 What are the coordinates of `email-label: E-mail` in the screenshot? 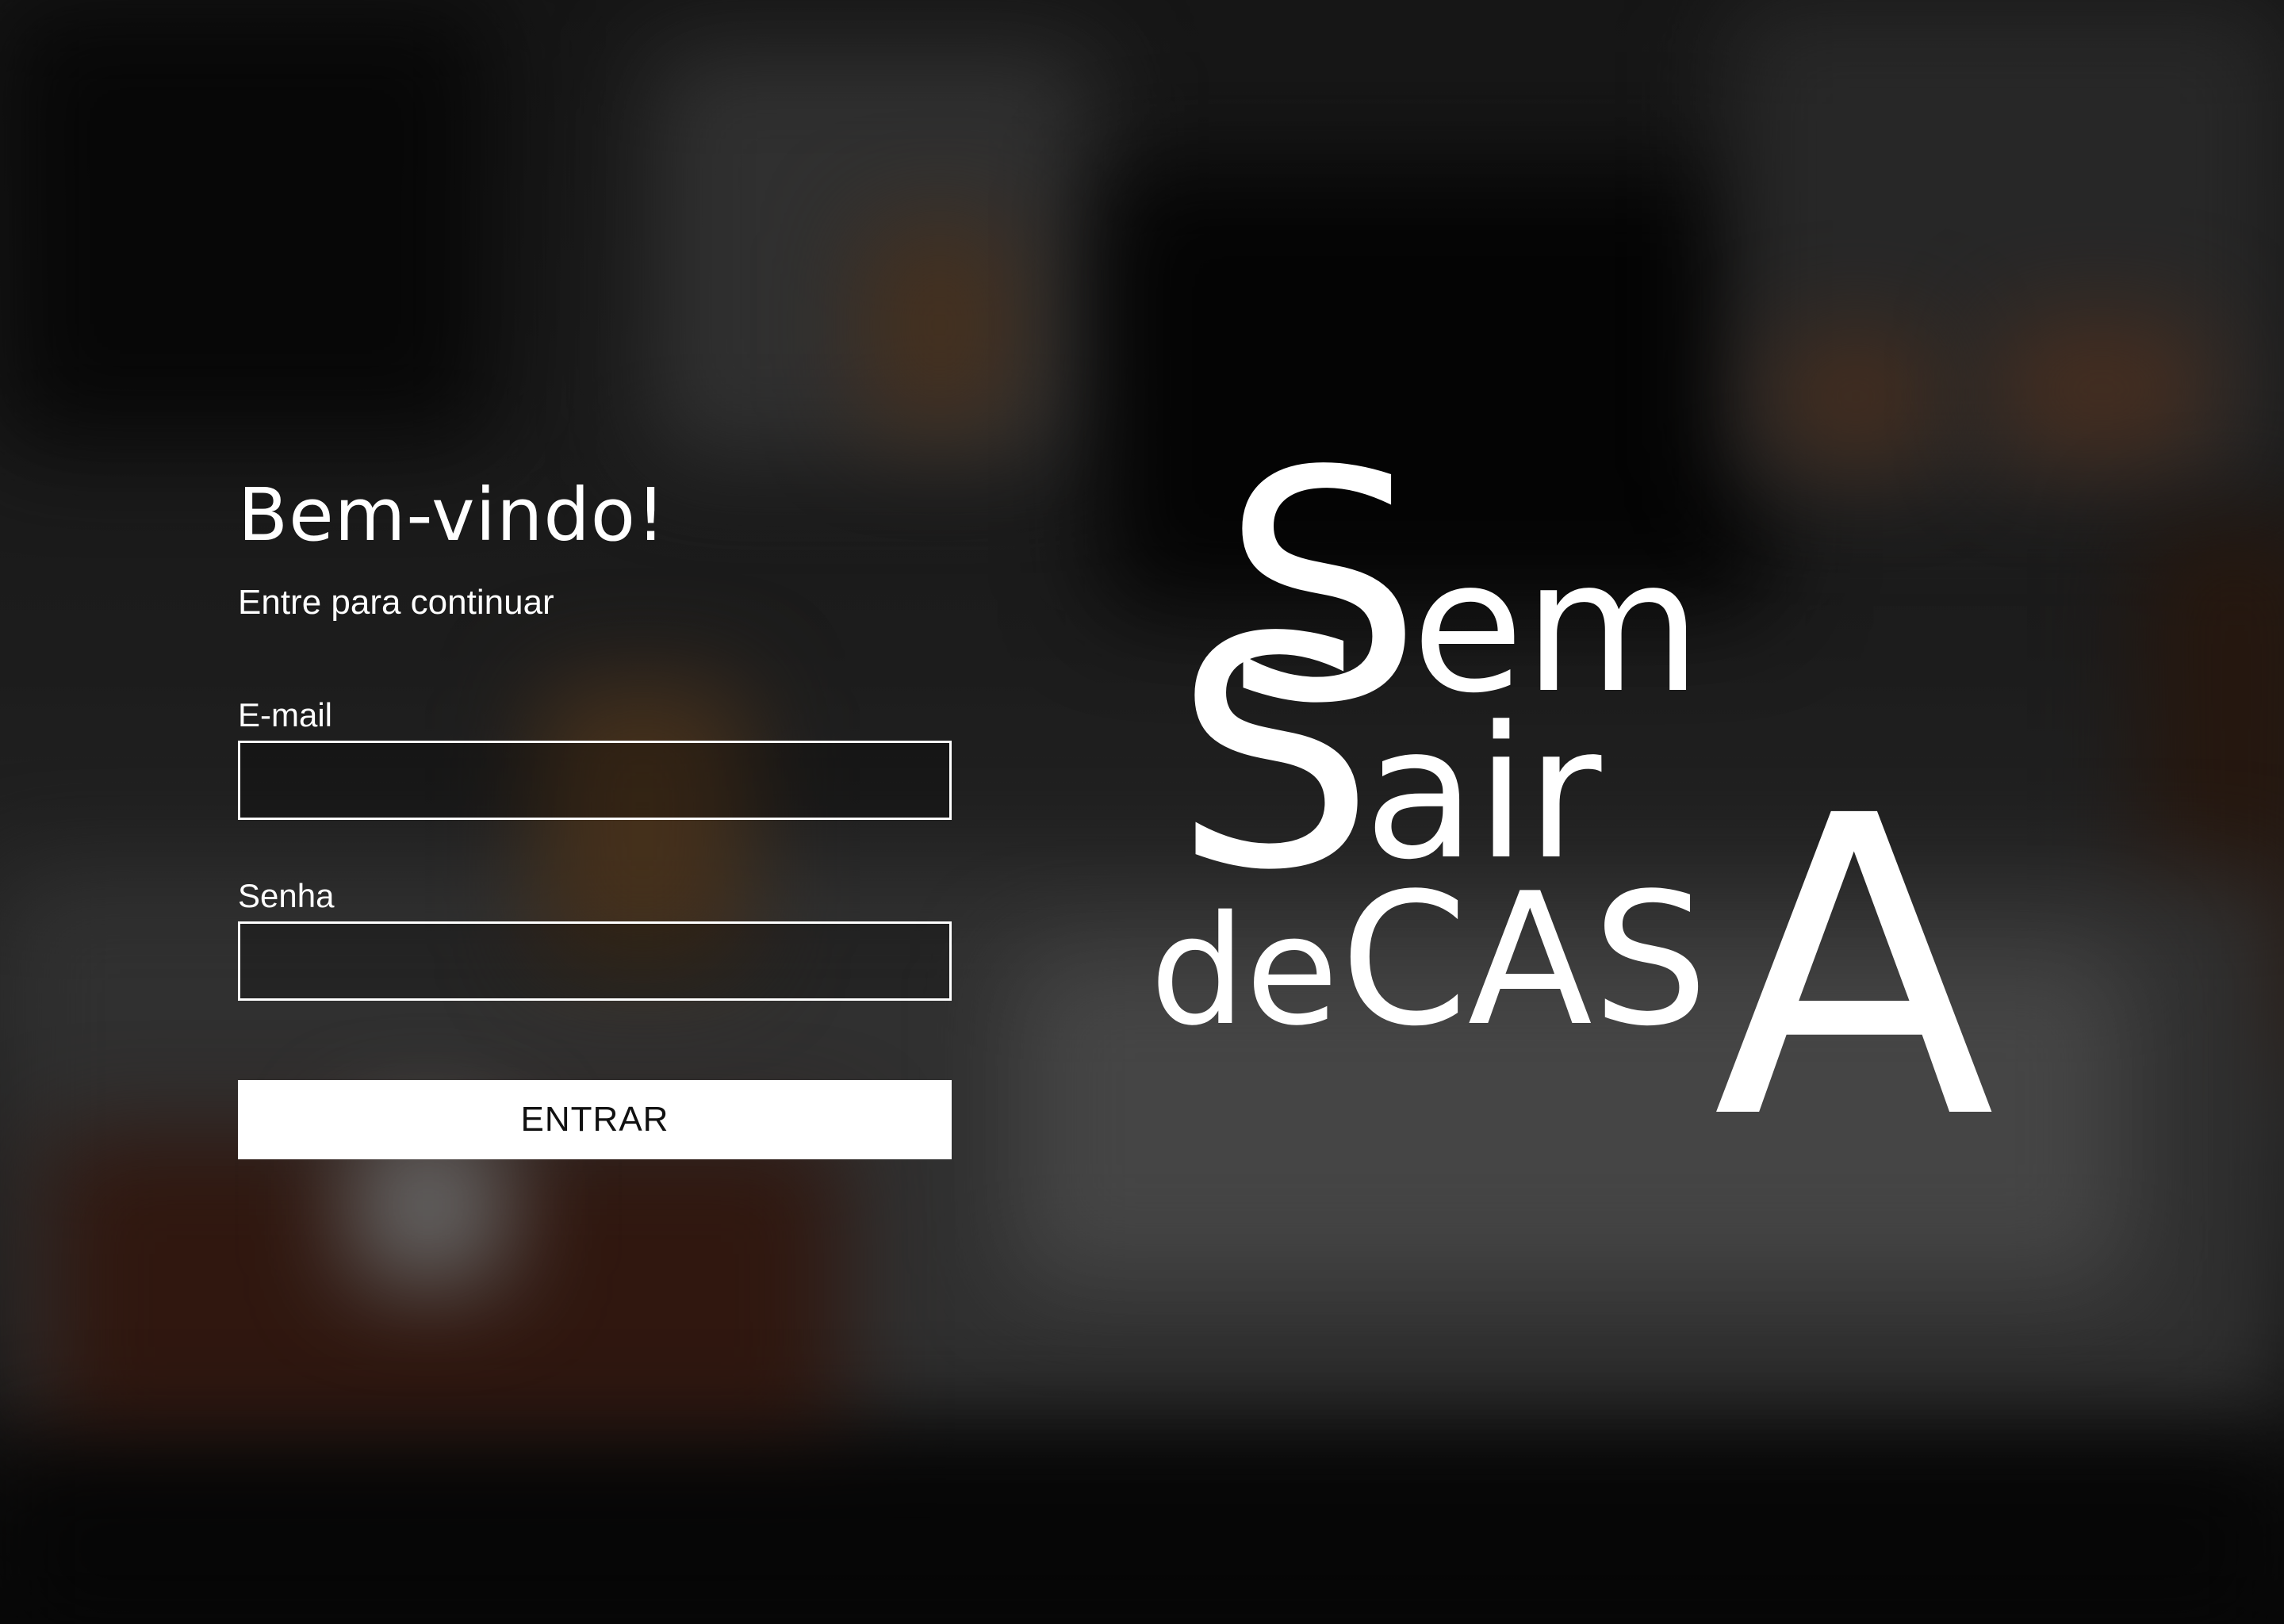 It's located at (285, 714).